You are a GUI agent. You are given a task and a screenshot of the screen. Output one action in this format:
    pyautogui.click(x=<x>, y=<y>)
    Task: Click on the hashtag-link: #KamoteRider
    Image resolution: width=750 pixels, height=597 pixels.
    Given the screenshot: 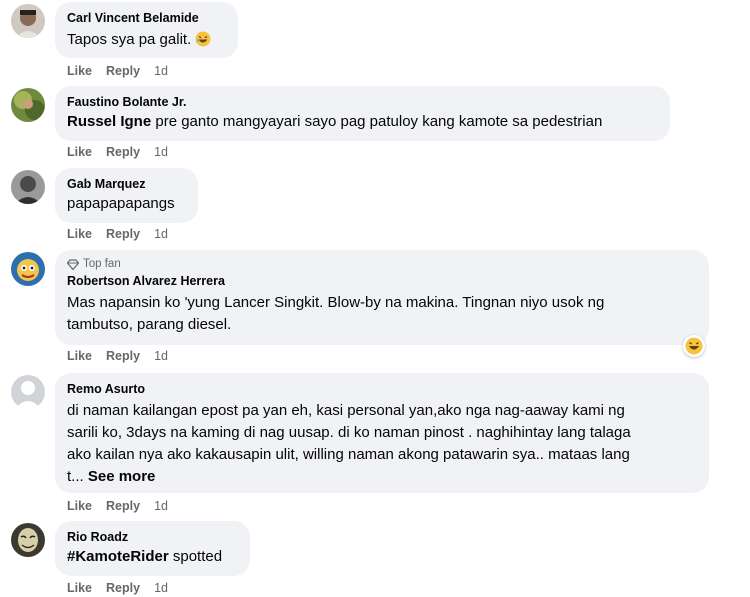 What is the action you would take?
    pyautogui.click(x=118, y=556)
    